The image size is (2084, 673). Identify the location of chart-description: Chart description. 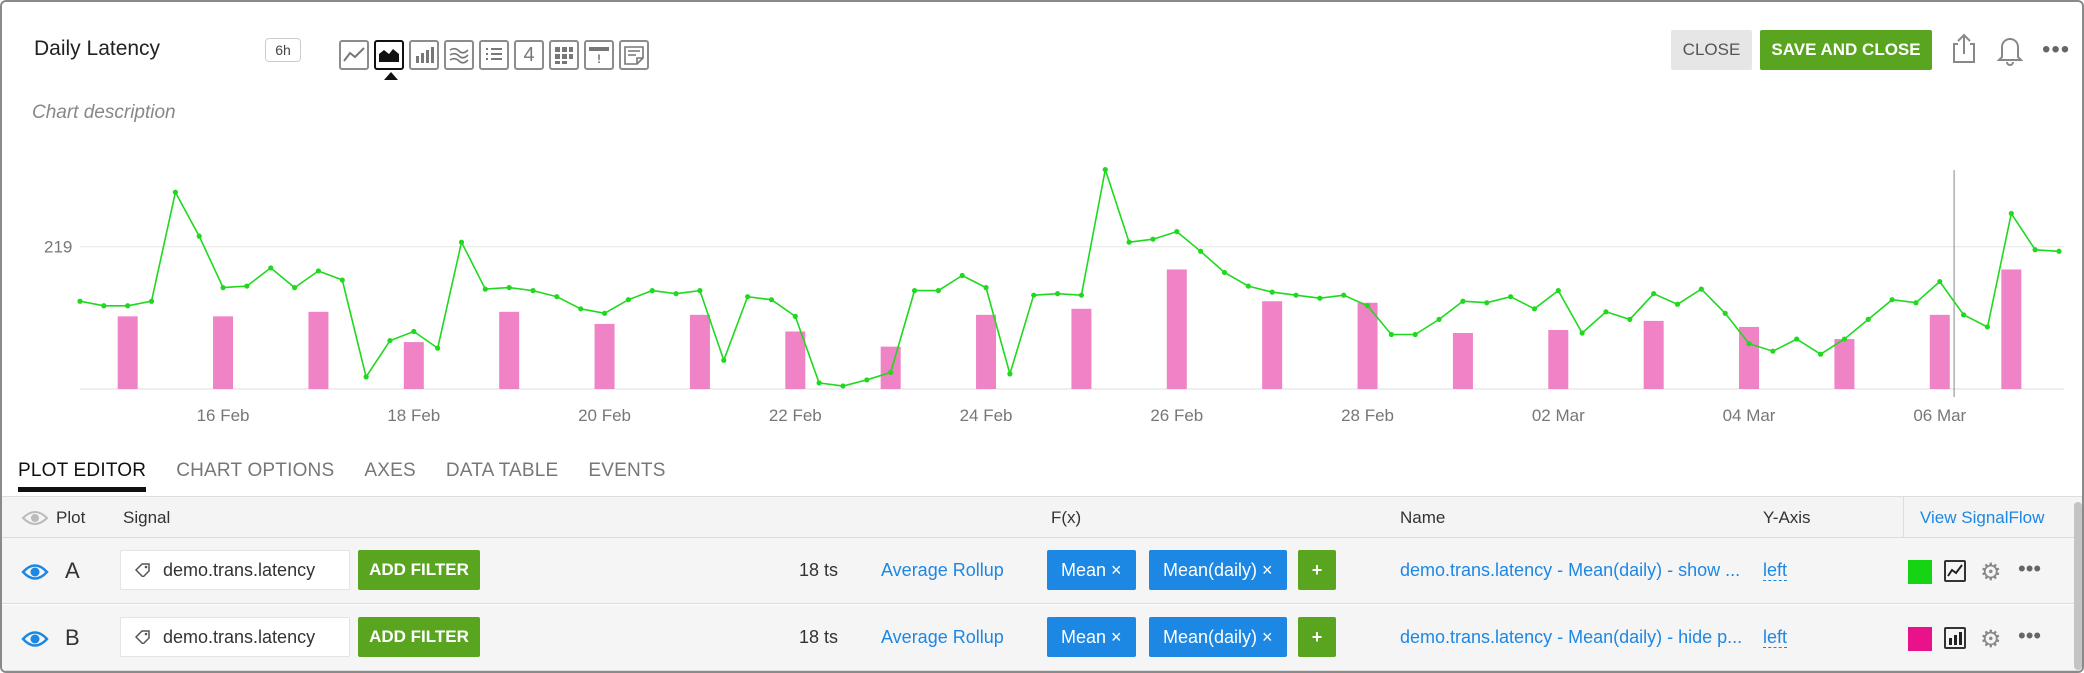
(104, 113).